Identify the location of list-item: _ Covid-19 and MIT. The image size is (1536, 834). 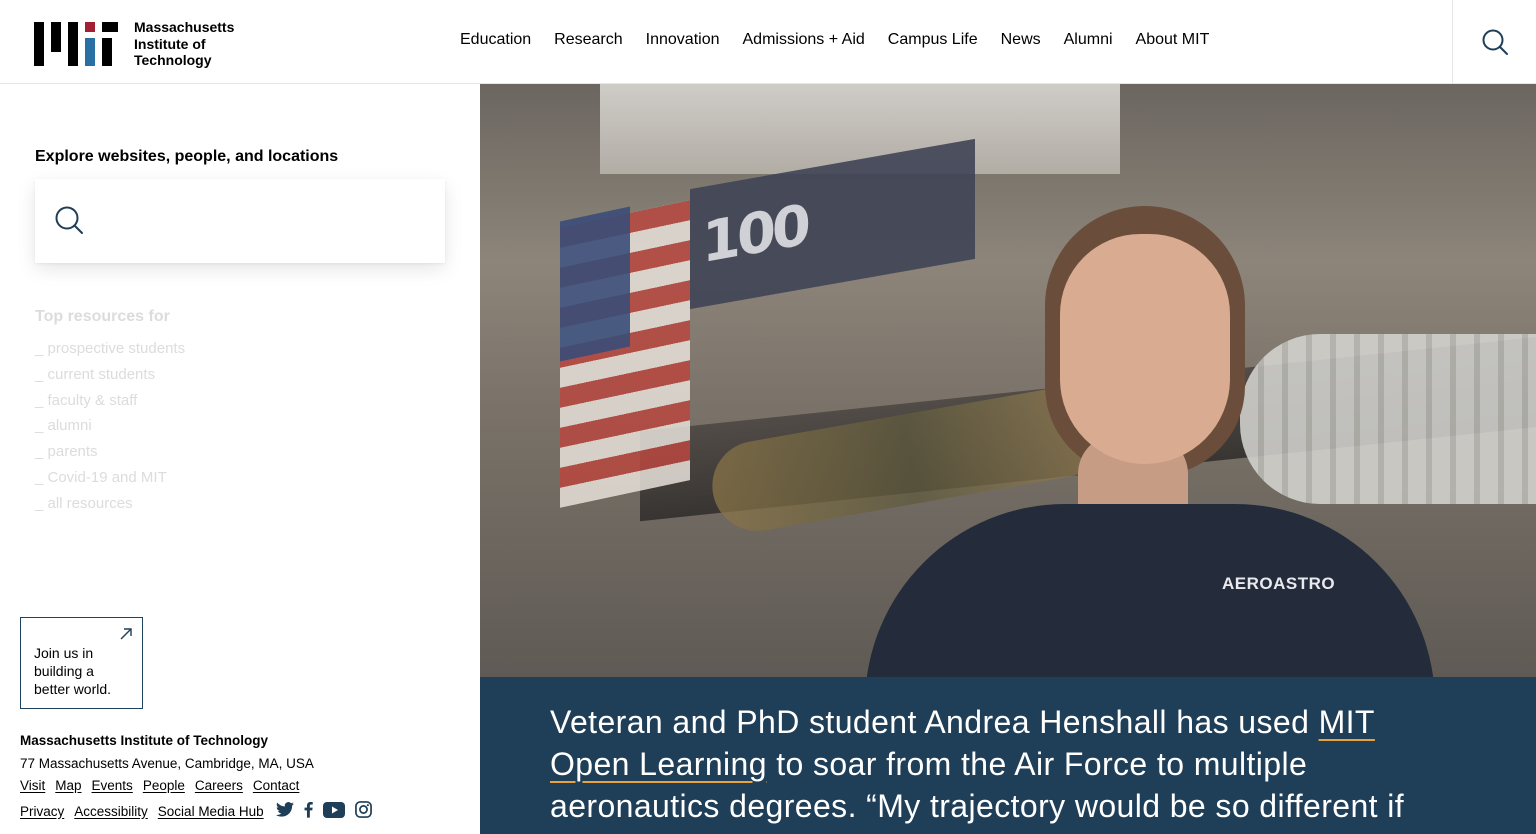
(110, 478).